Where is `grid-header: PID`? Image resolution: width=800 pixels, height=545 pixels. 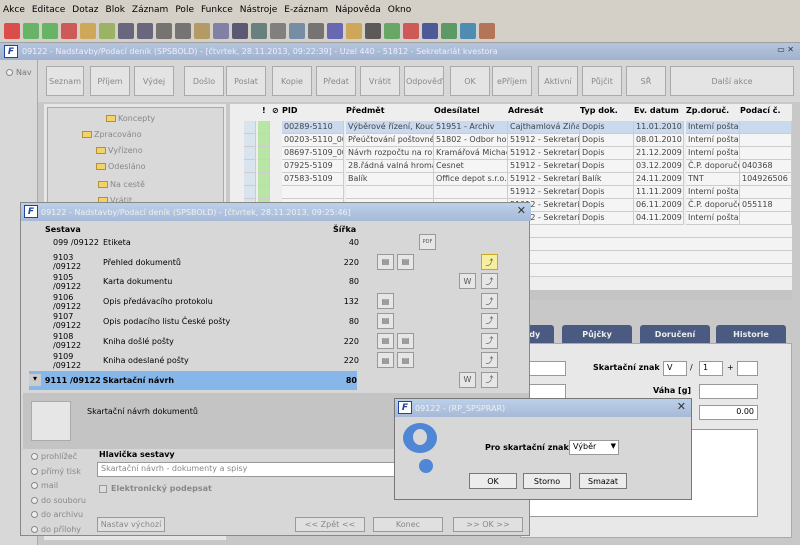
grid-header: PID is located at coordinates (289, 110).